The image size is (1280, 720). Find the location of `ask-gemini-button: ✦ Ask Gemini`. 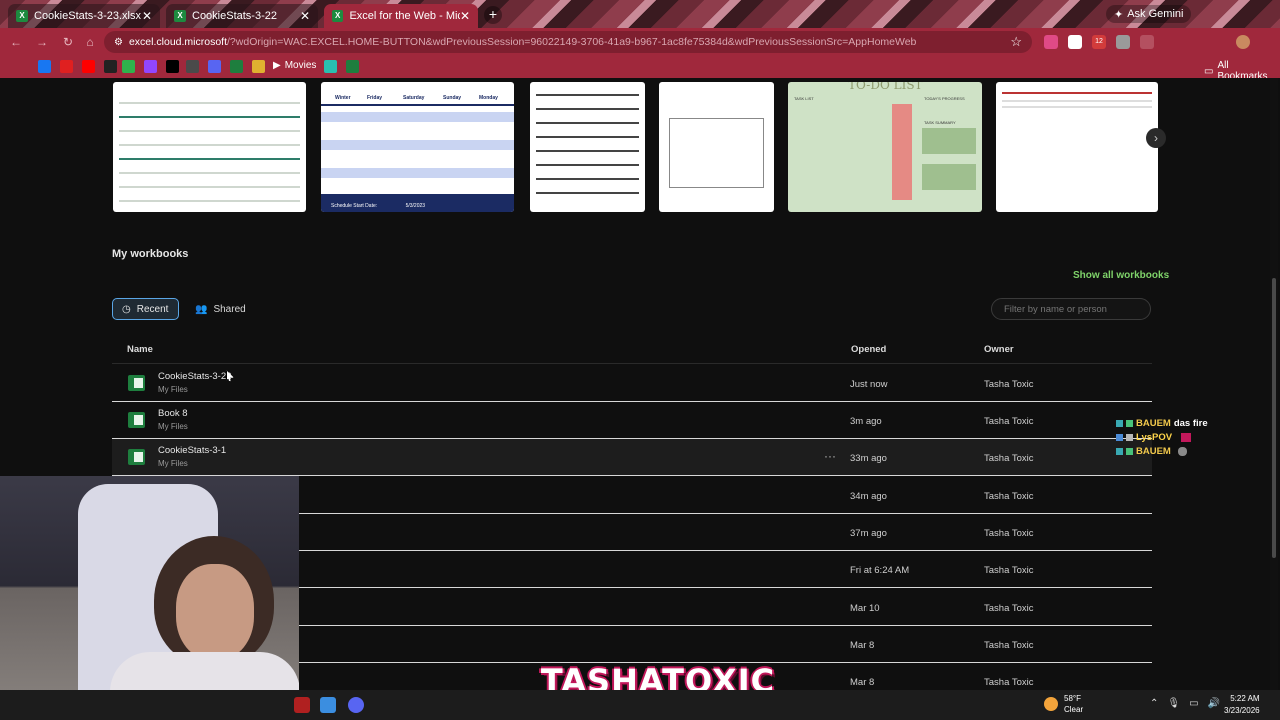

ask-gemini-button: ✦ Ask Gemini is located at coordinates (1149, 14).